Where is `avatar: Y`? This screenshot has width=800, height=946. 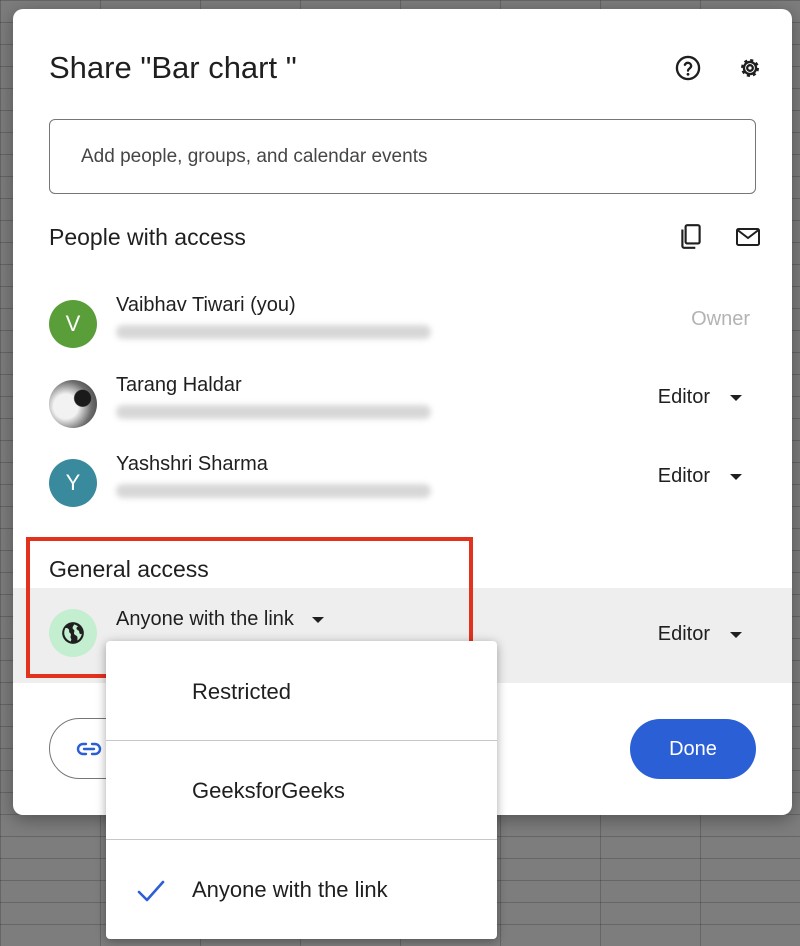
avatar: Y is located at coordinates (73, 483).